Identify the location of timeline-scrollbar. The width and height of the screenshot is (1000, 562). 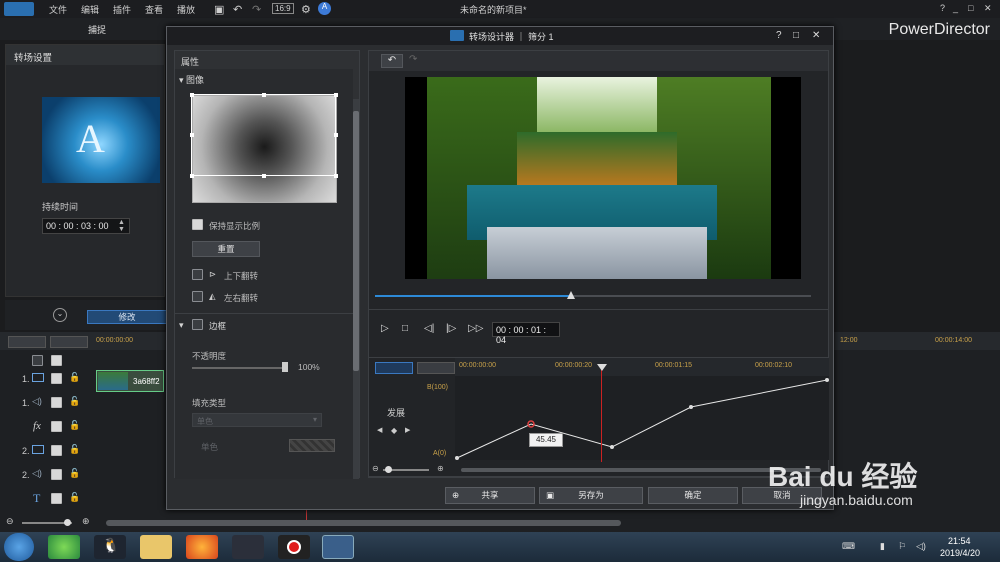
(363, 523).